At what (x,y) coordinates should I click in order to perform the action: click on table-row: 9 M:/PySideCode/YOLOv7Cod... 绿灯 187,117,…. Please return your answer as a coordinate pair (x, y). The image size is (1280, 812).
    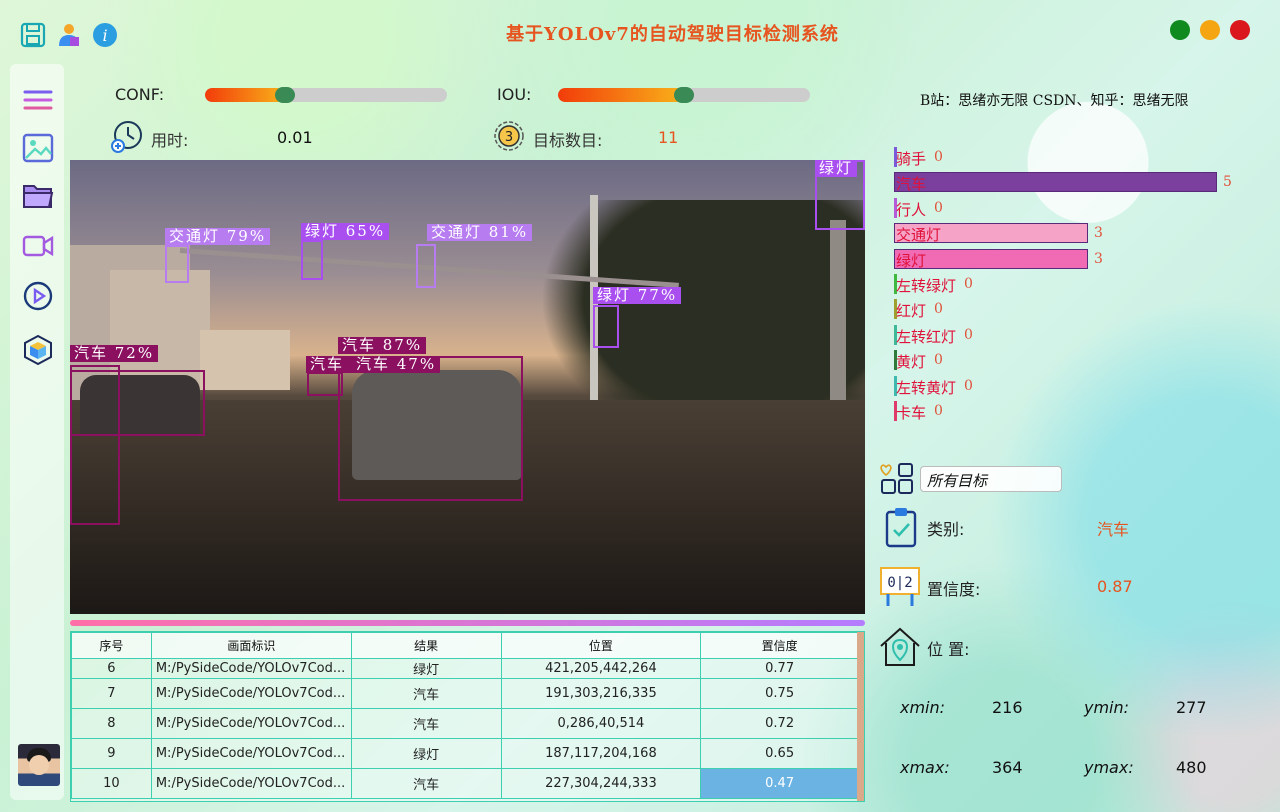
    Looking at the image, I should click on (465, 753).